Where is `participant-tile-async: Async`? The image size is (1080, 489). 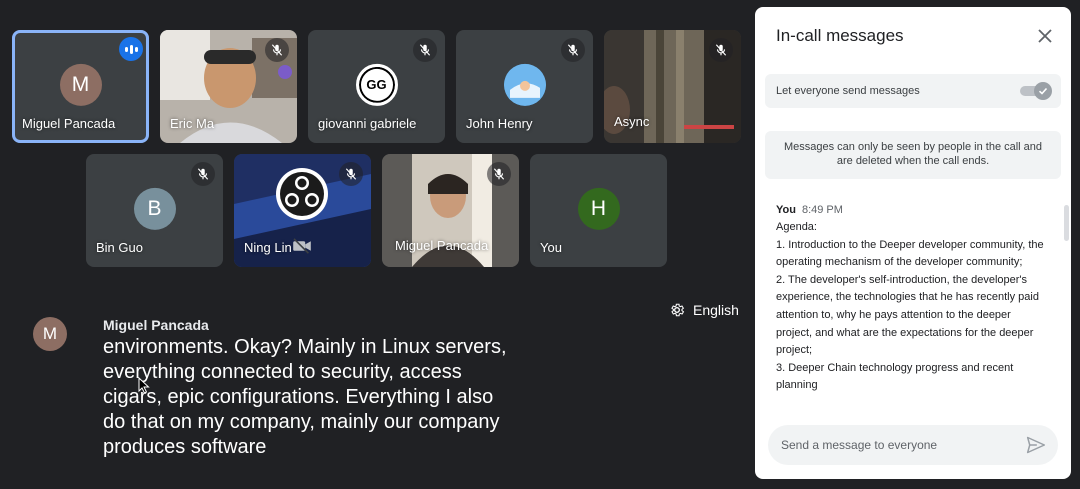 participant-tile-async: Async is located at coordinates (672, 86).